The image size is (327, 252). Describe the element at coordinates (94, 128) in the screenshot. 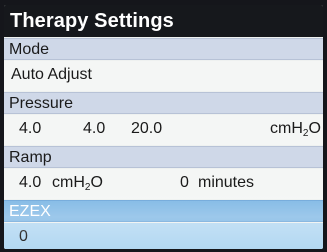

I see `pressure-start-value: 4.0` at that location.